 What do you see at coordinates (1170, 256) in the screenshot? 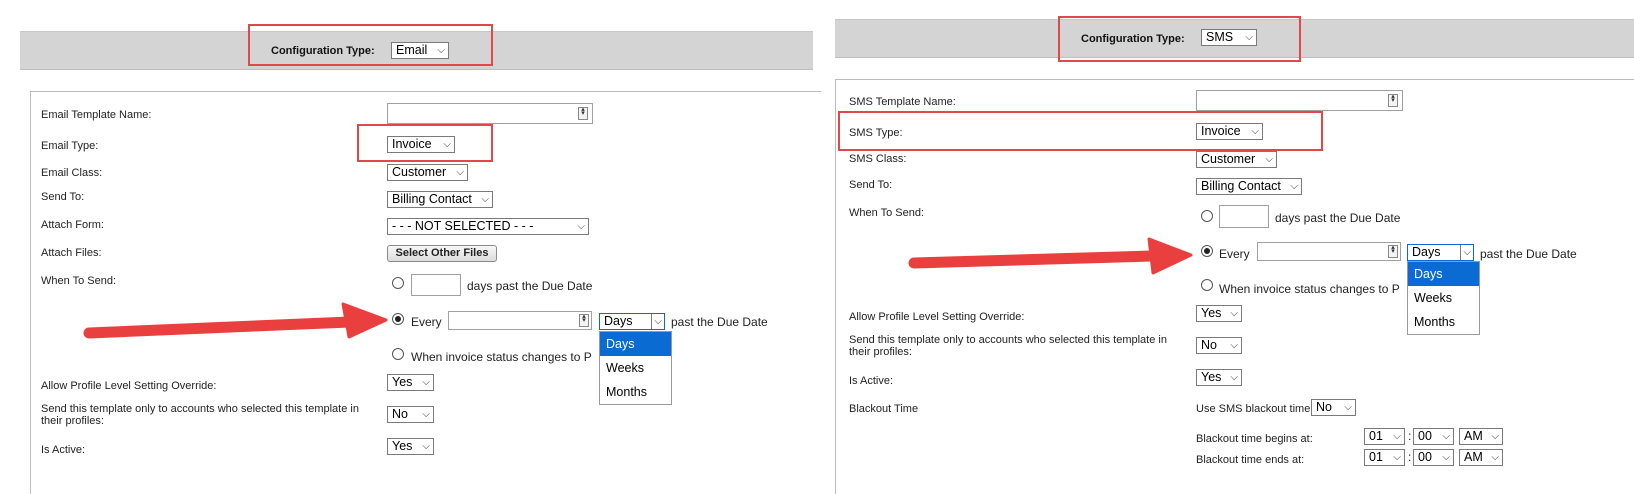
I see `right-arrow-head` at bounding box center [1170, 256].